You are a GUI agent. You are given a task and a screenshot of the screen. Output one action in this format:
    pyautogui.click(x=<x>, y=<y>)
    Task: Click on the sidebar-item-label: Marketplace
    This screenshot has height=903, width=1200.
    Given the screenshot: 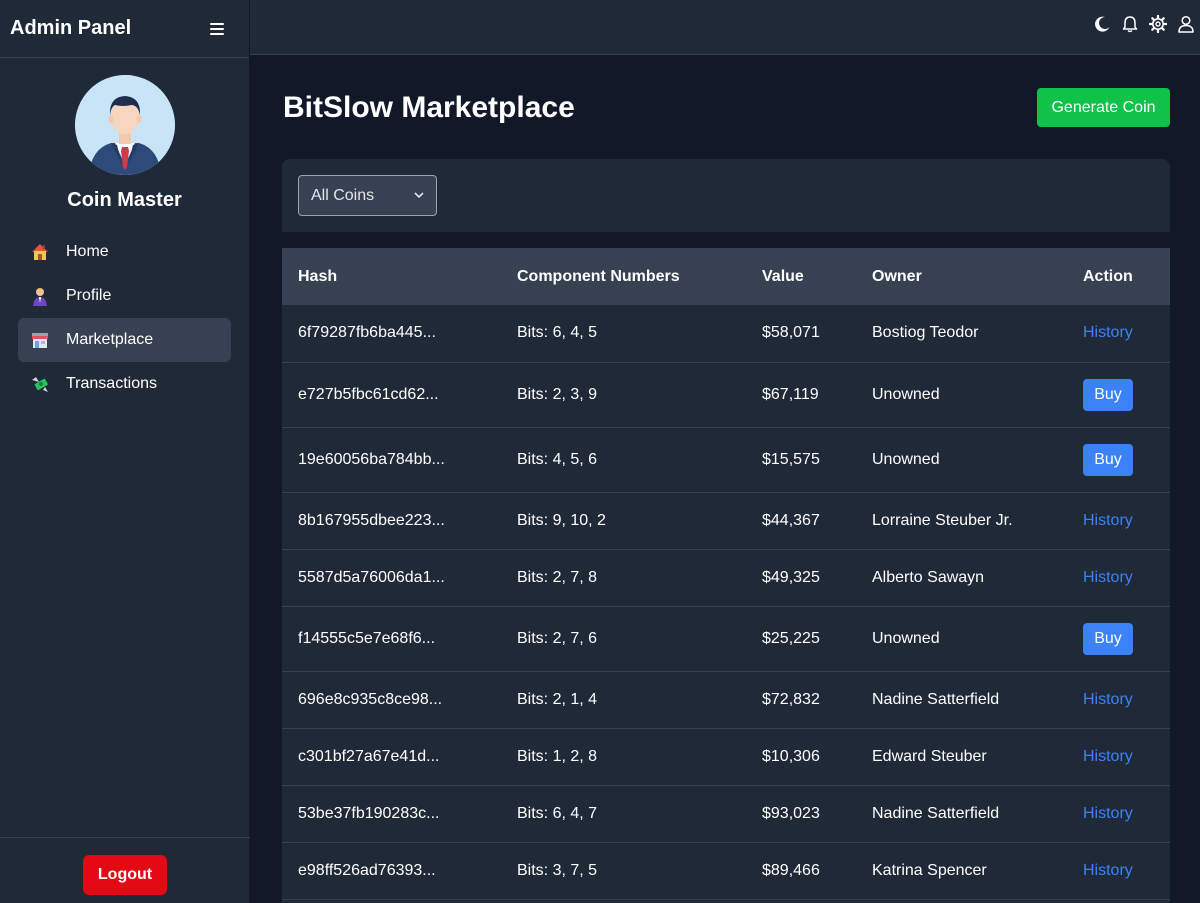 What is the action you would take?
    pyautogui.click(x=110, y=339)
    